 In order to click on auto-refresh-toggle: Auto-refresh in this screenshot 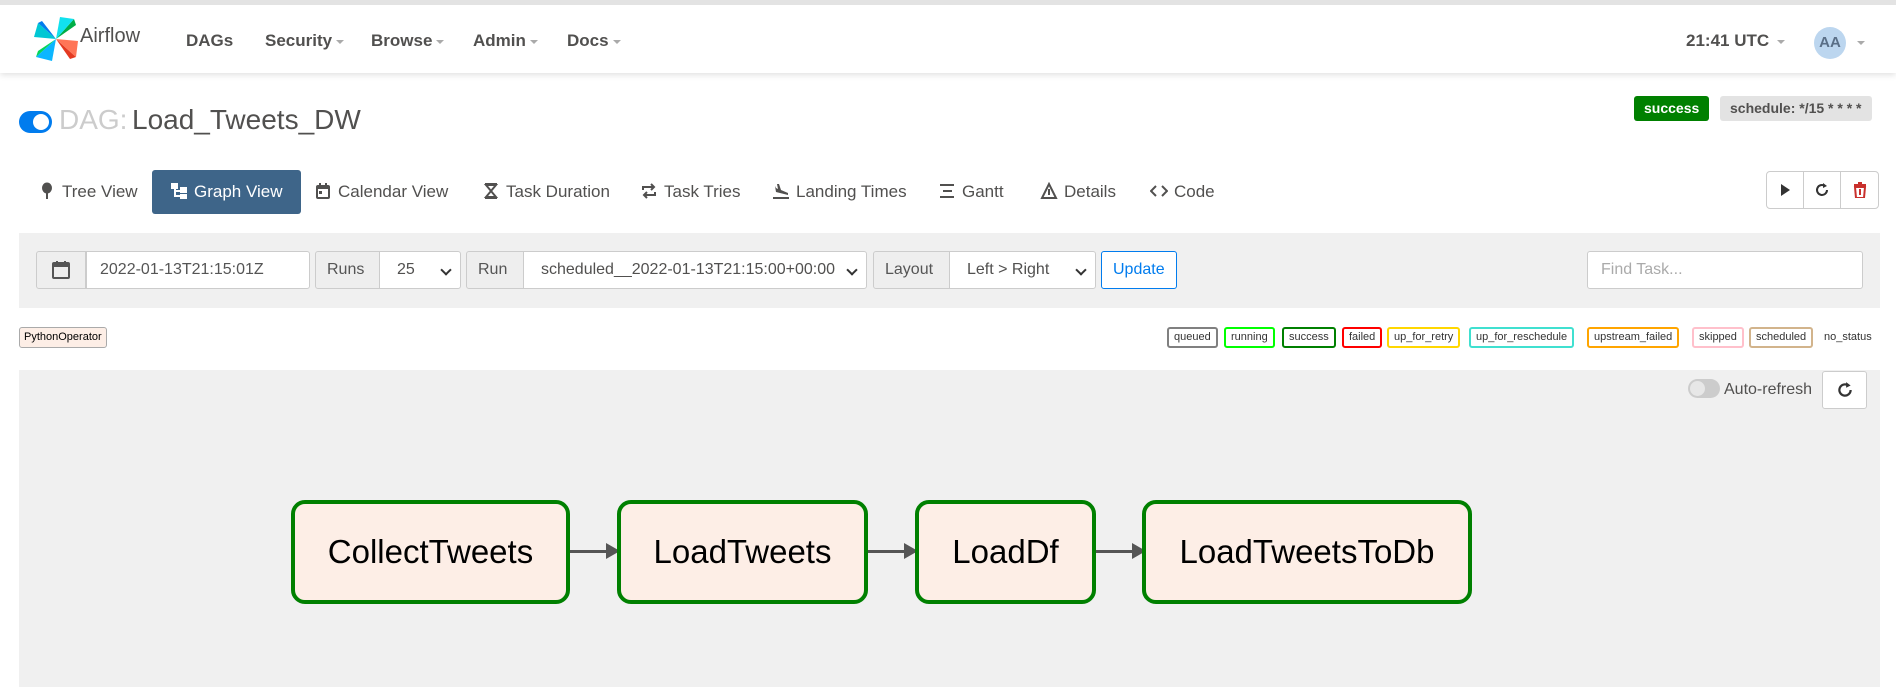, I will do `click(1750, 389)`.